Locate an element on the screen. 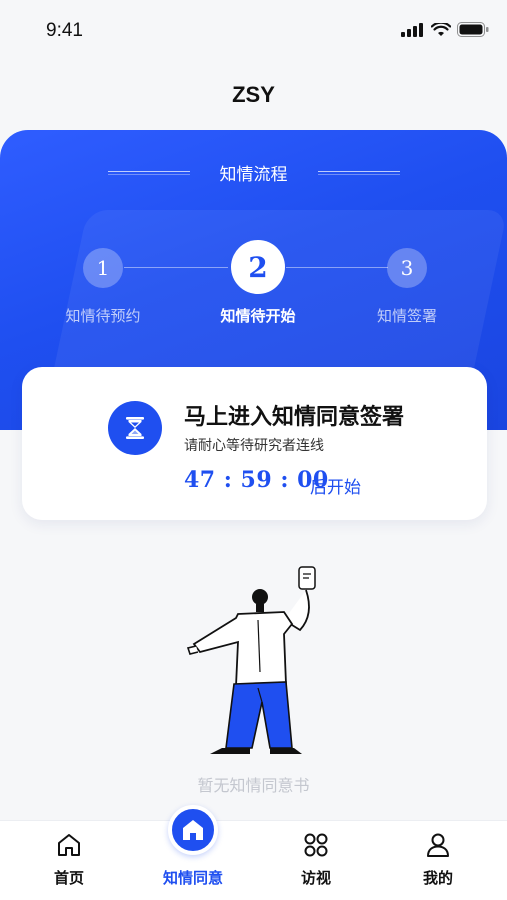 Image resolution: width=507 pixels, height=900 pixels. card-subtitle: 请耐心等待研究者连线 is located at coordinates (254, 446).